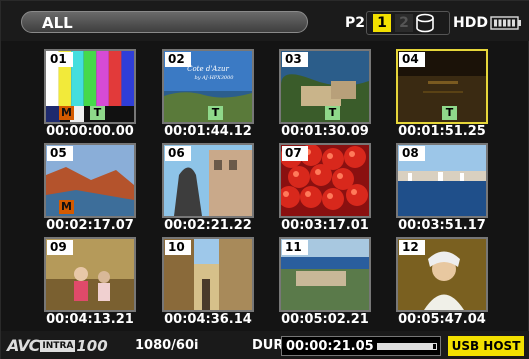 The width and height of the screenshot is (529, 359). What do you see at coordinates (404, 23) in the screenshot?
I see `p2-slot-2: 2` at bounding box center [404, 23].